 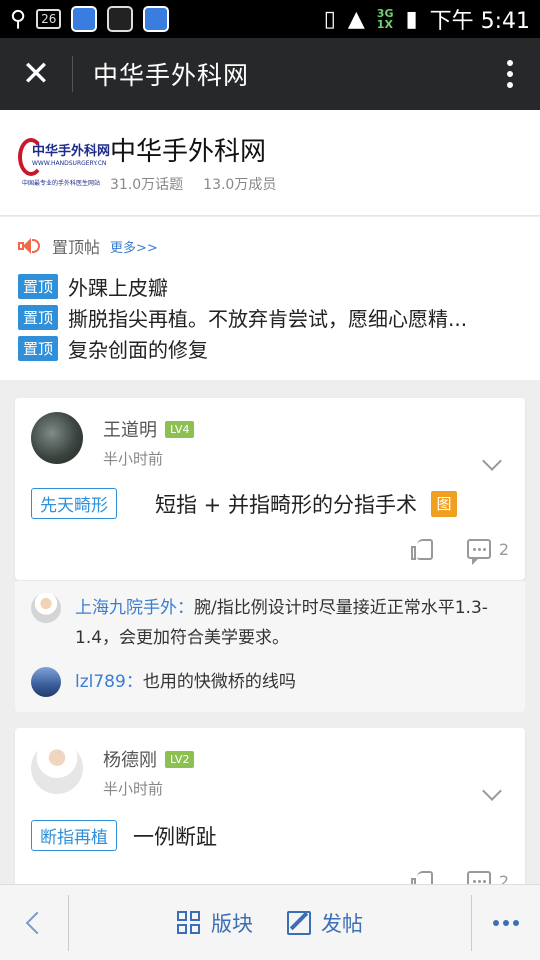 I want to click on category-tag: 断指再植, so click(x=74, y=835).